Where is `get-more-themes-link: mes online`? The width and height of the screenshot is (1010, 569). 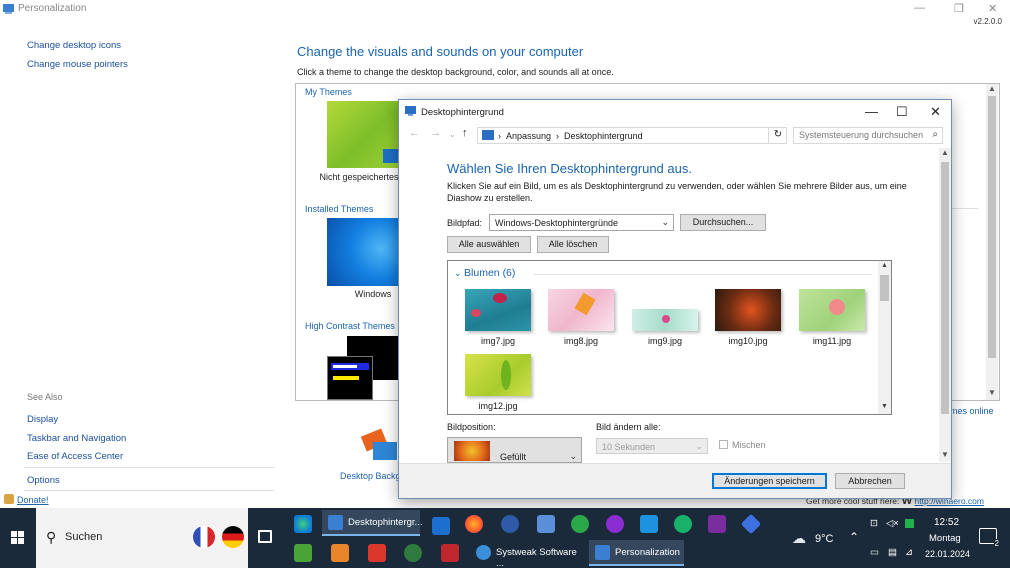
get-more-themes-link: mes online is located at coordinates (972, 411).